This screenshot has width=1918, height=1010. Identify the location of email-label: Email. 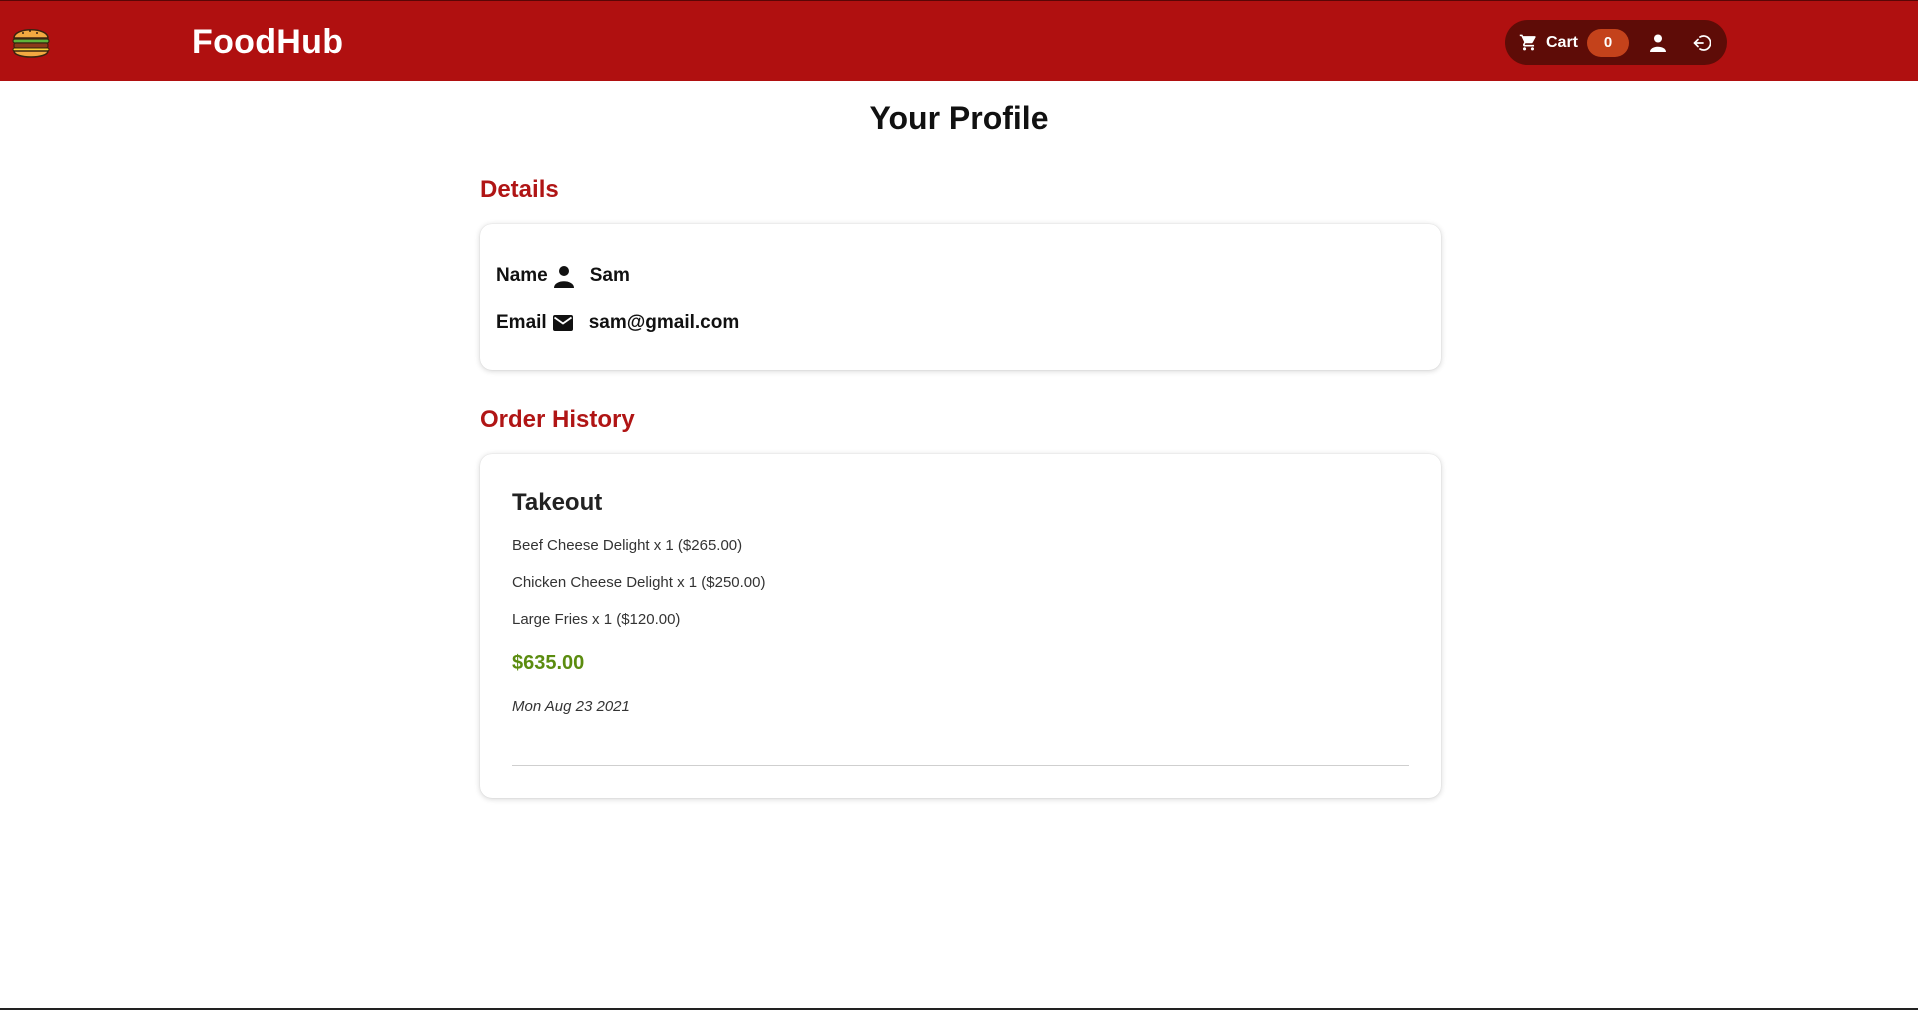
(521, 322).